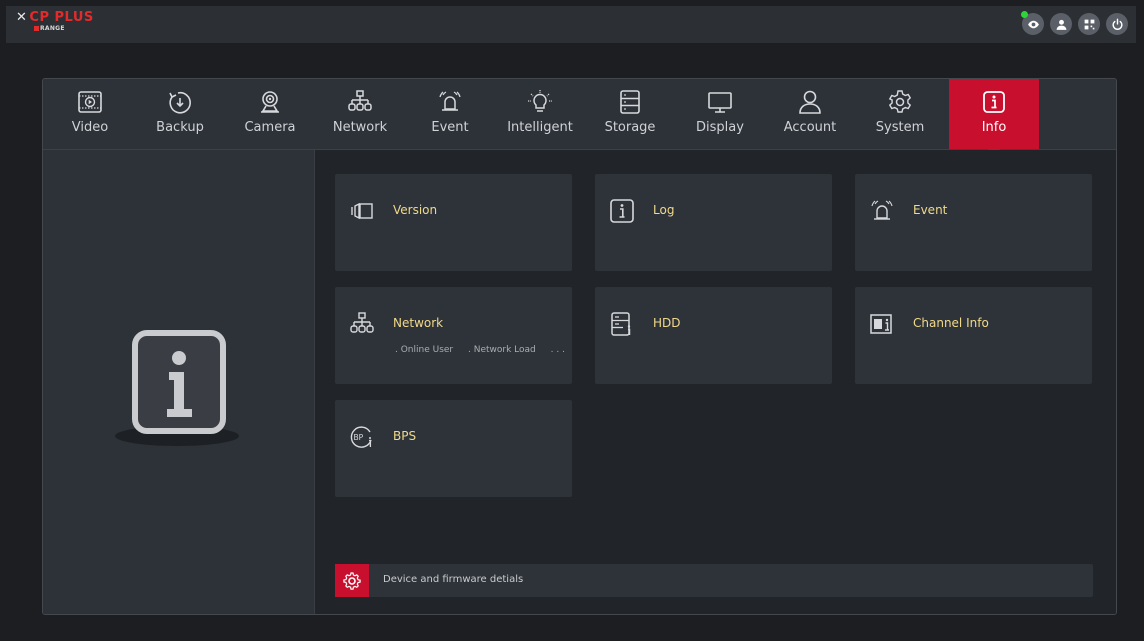 The image size is (1144, 641). Describe the element at coordinates (1061, 24) in the screenshot. I see `user-icon` at that location.